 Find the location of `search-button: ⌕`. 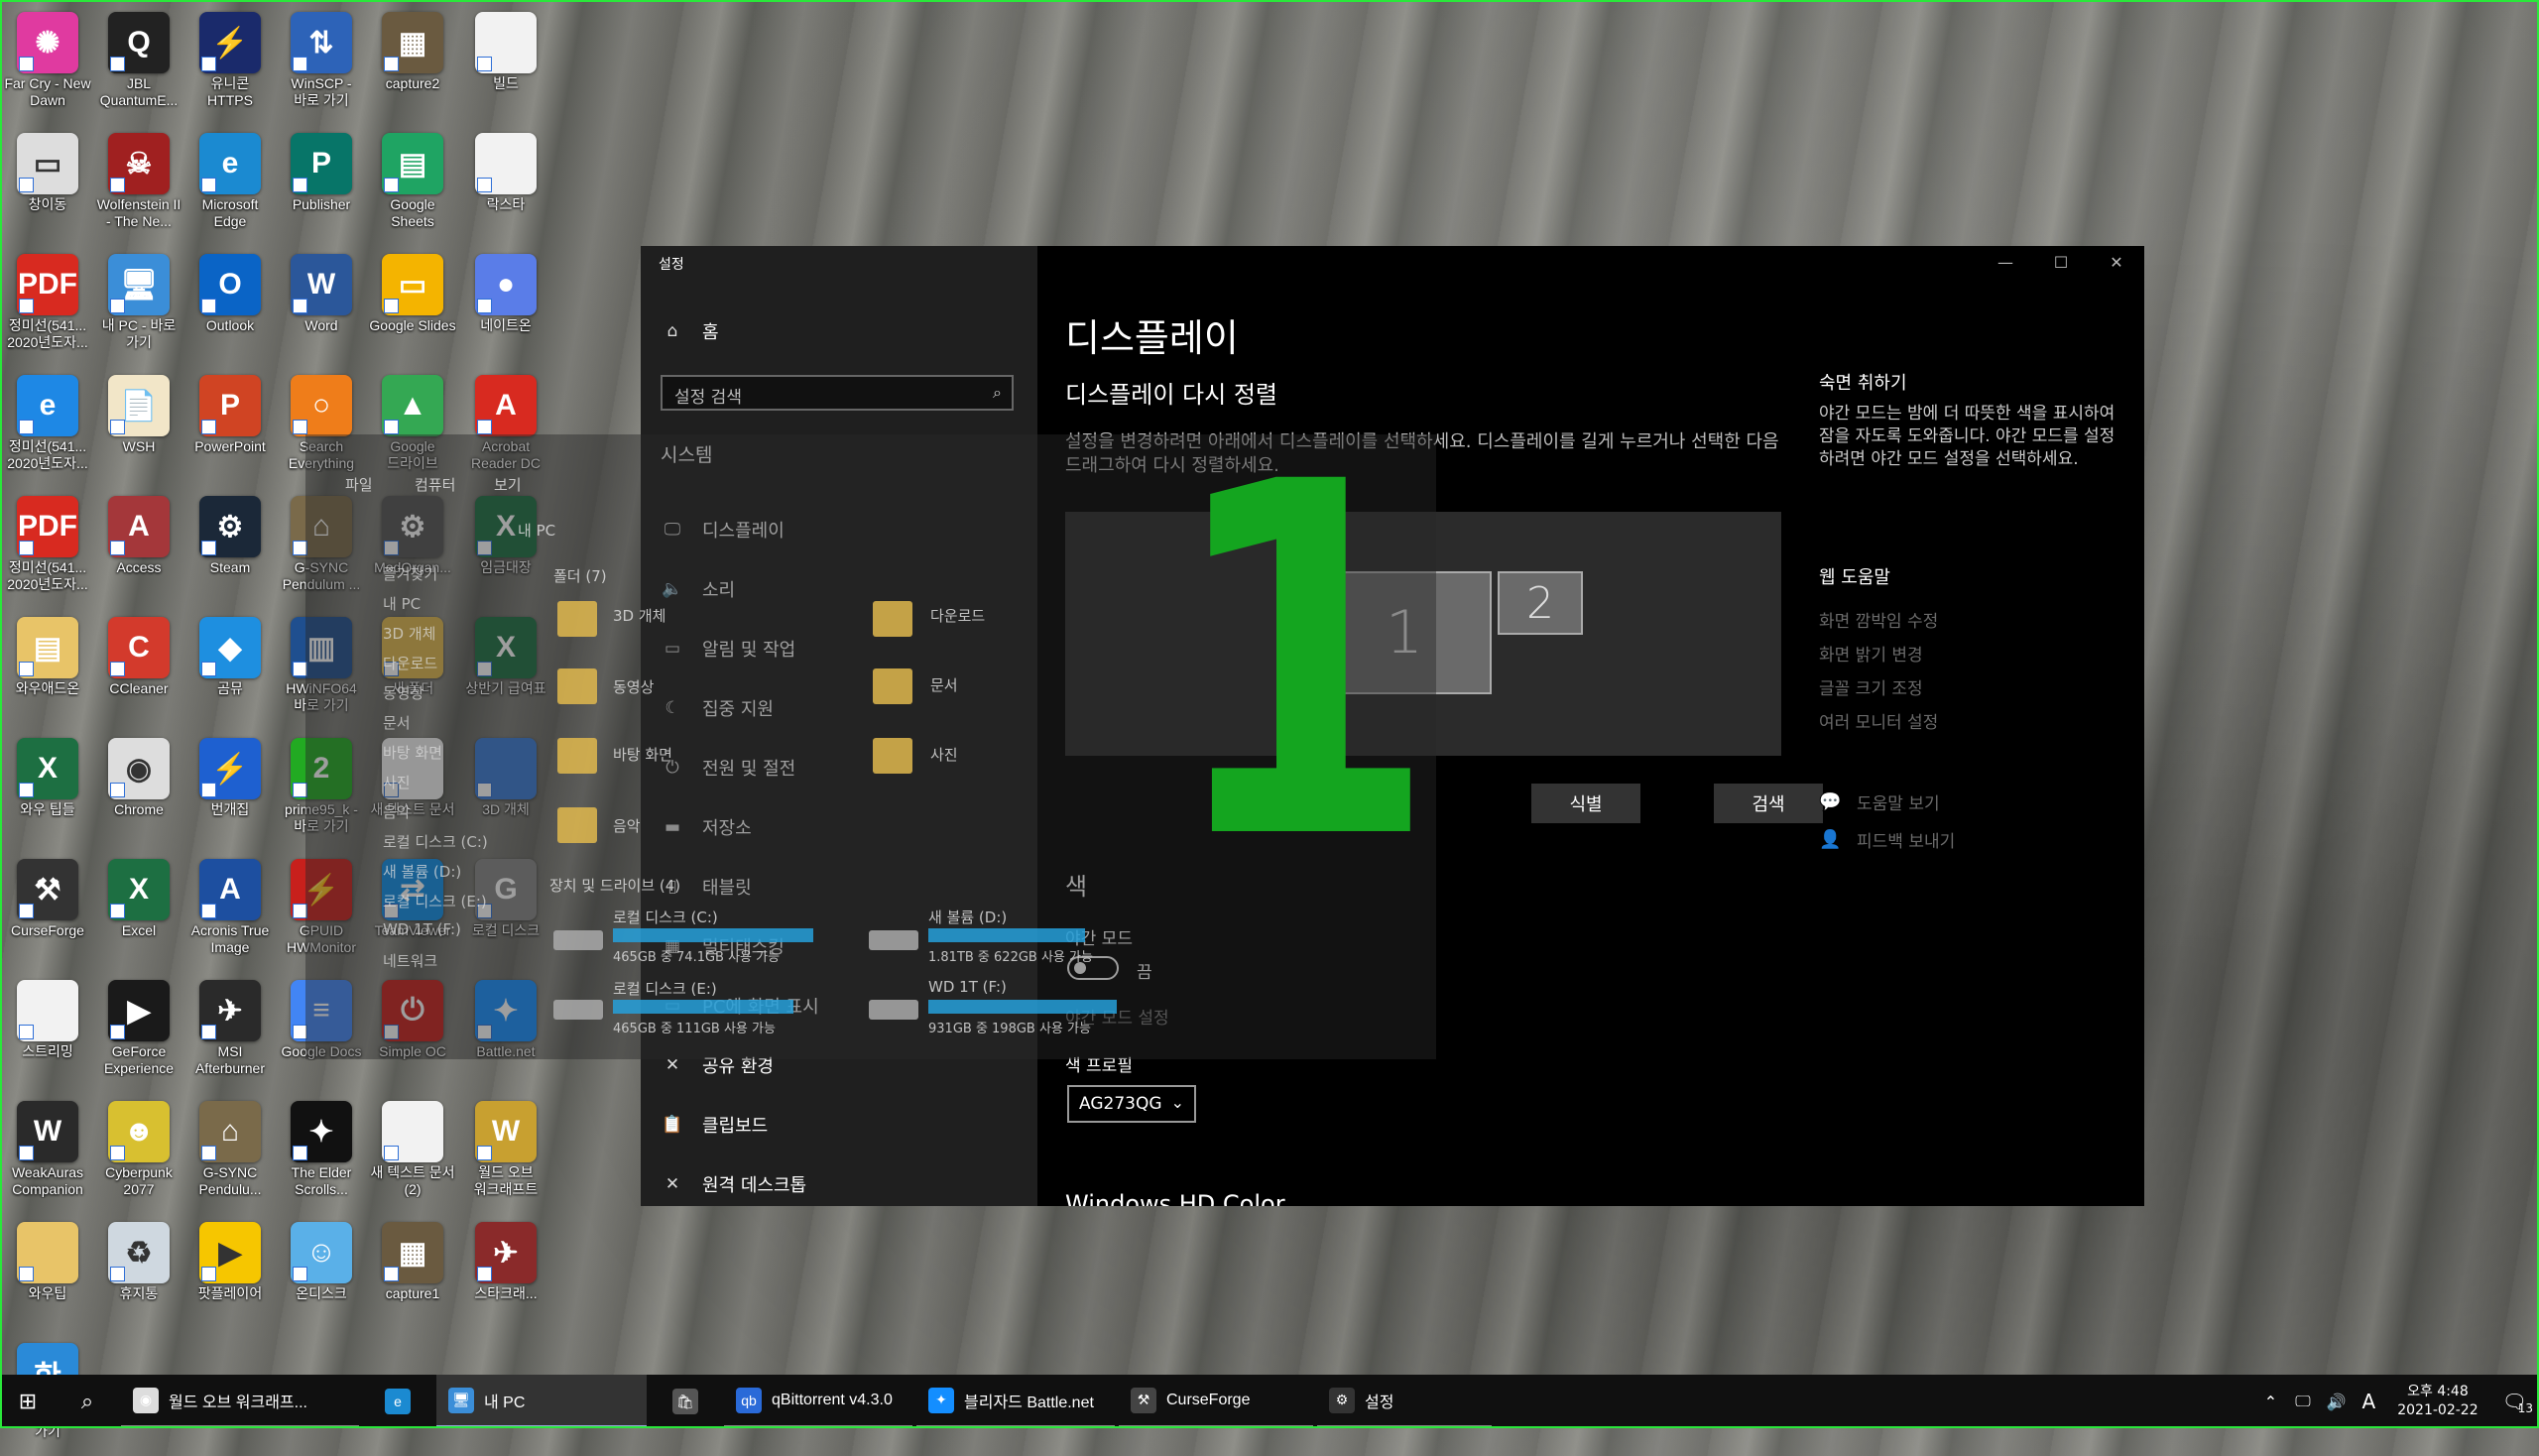

search-button: ⌕ is located at coordinates (88, 1401).